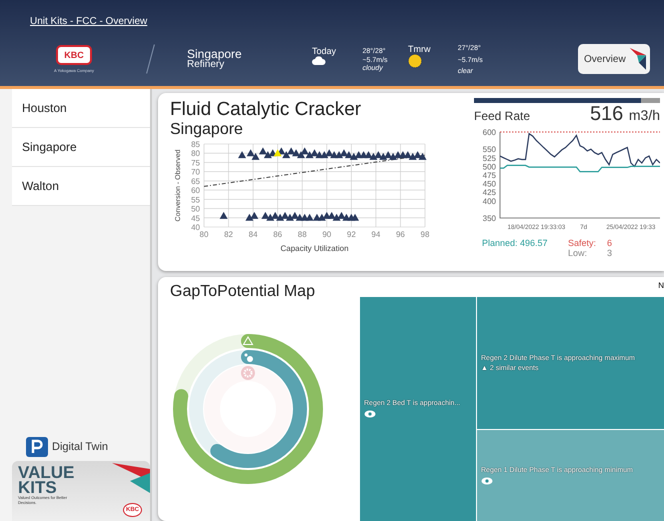 The image size is (664, 521). What do you see at coordinates (500, 243) in the screenshot?
I see `planned-label: Planned:` at bounding box center [500, 243].